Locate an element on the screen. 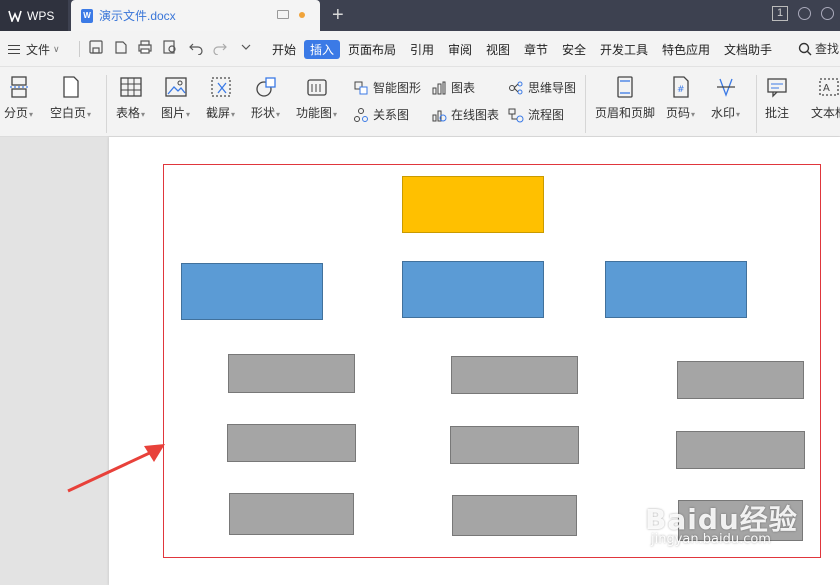 Image resolution: width=840 pixels, height=585 pixels. shape-button: 形状▾ is located at coordinates (265, 98).